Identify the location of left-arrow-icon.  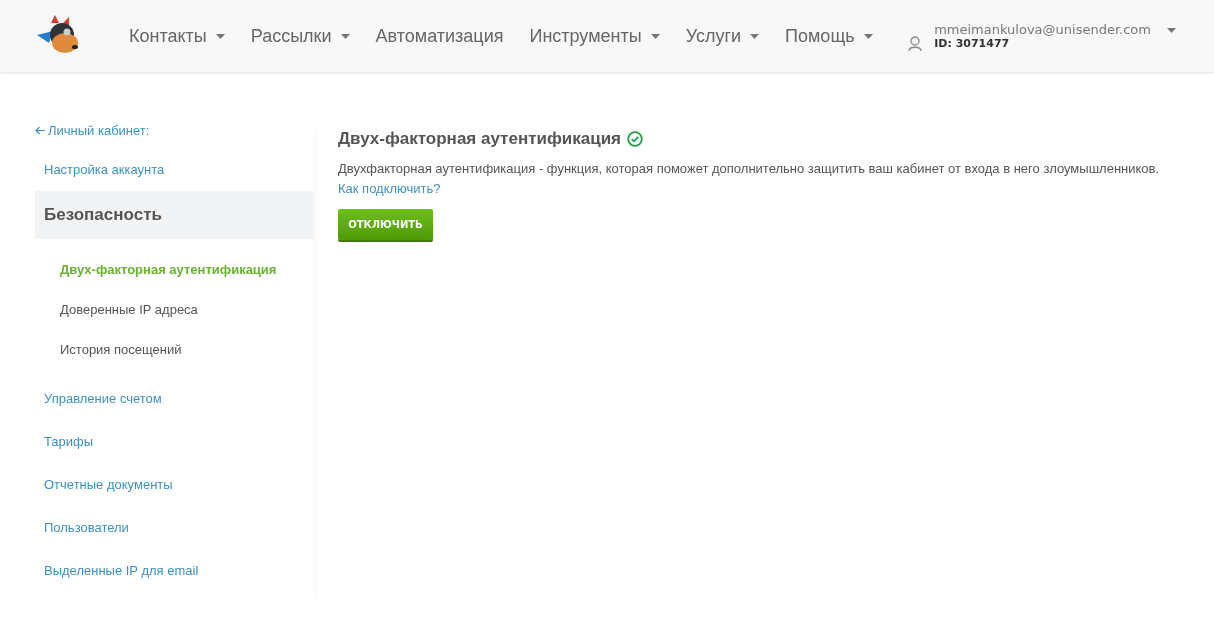
(40, 130).